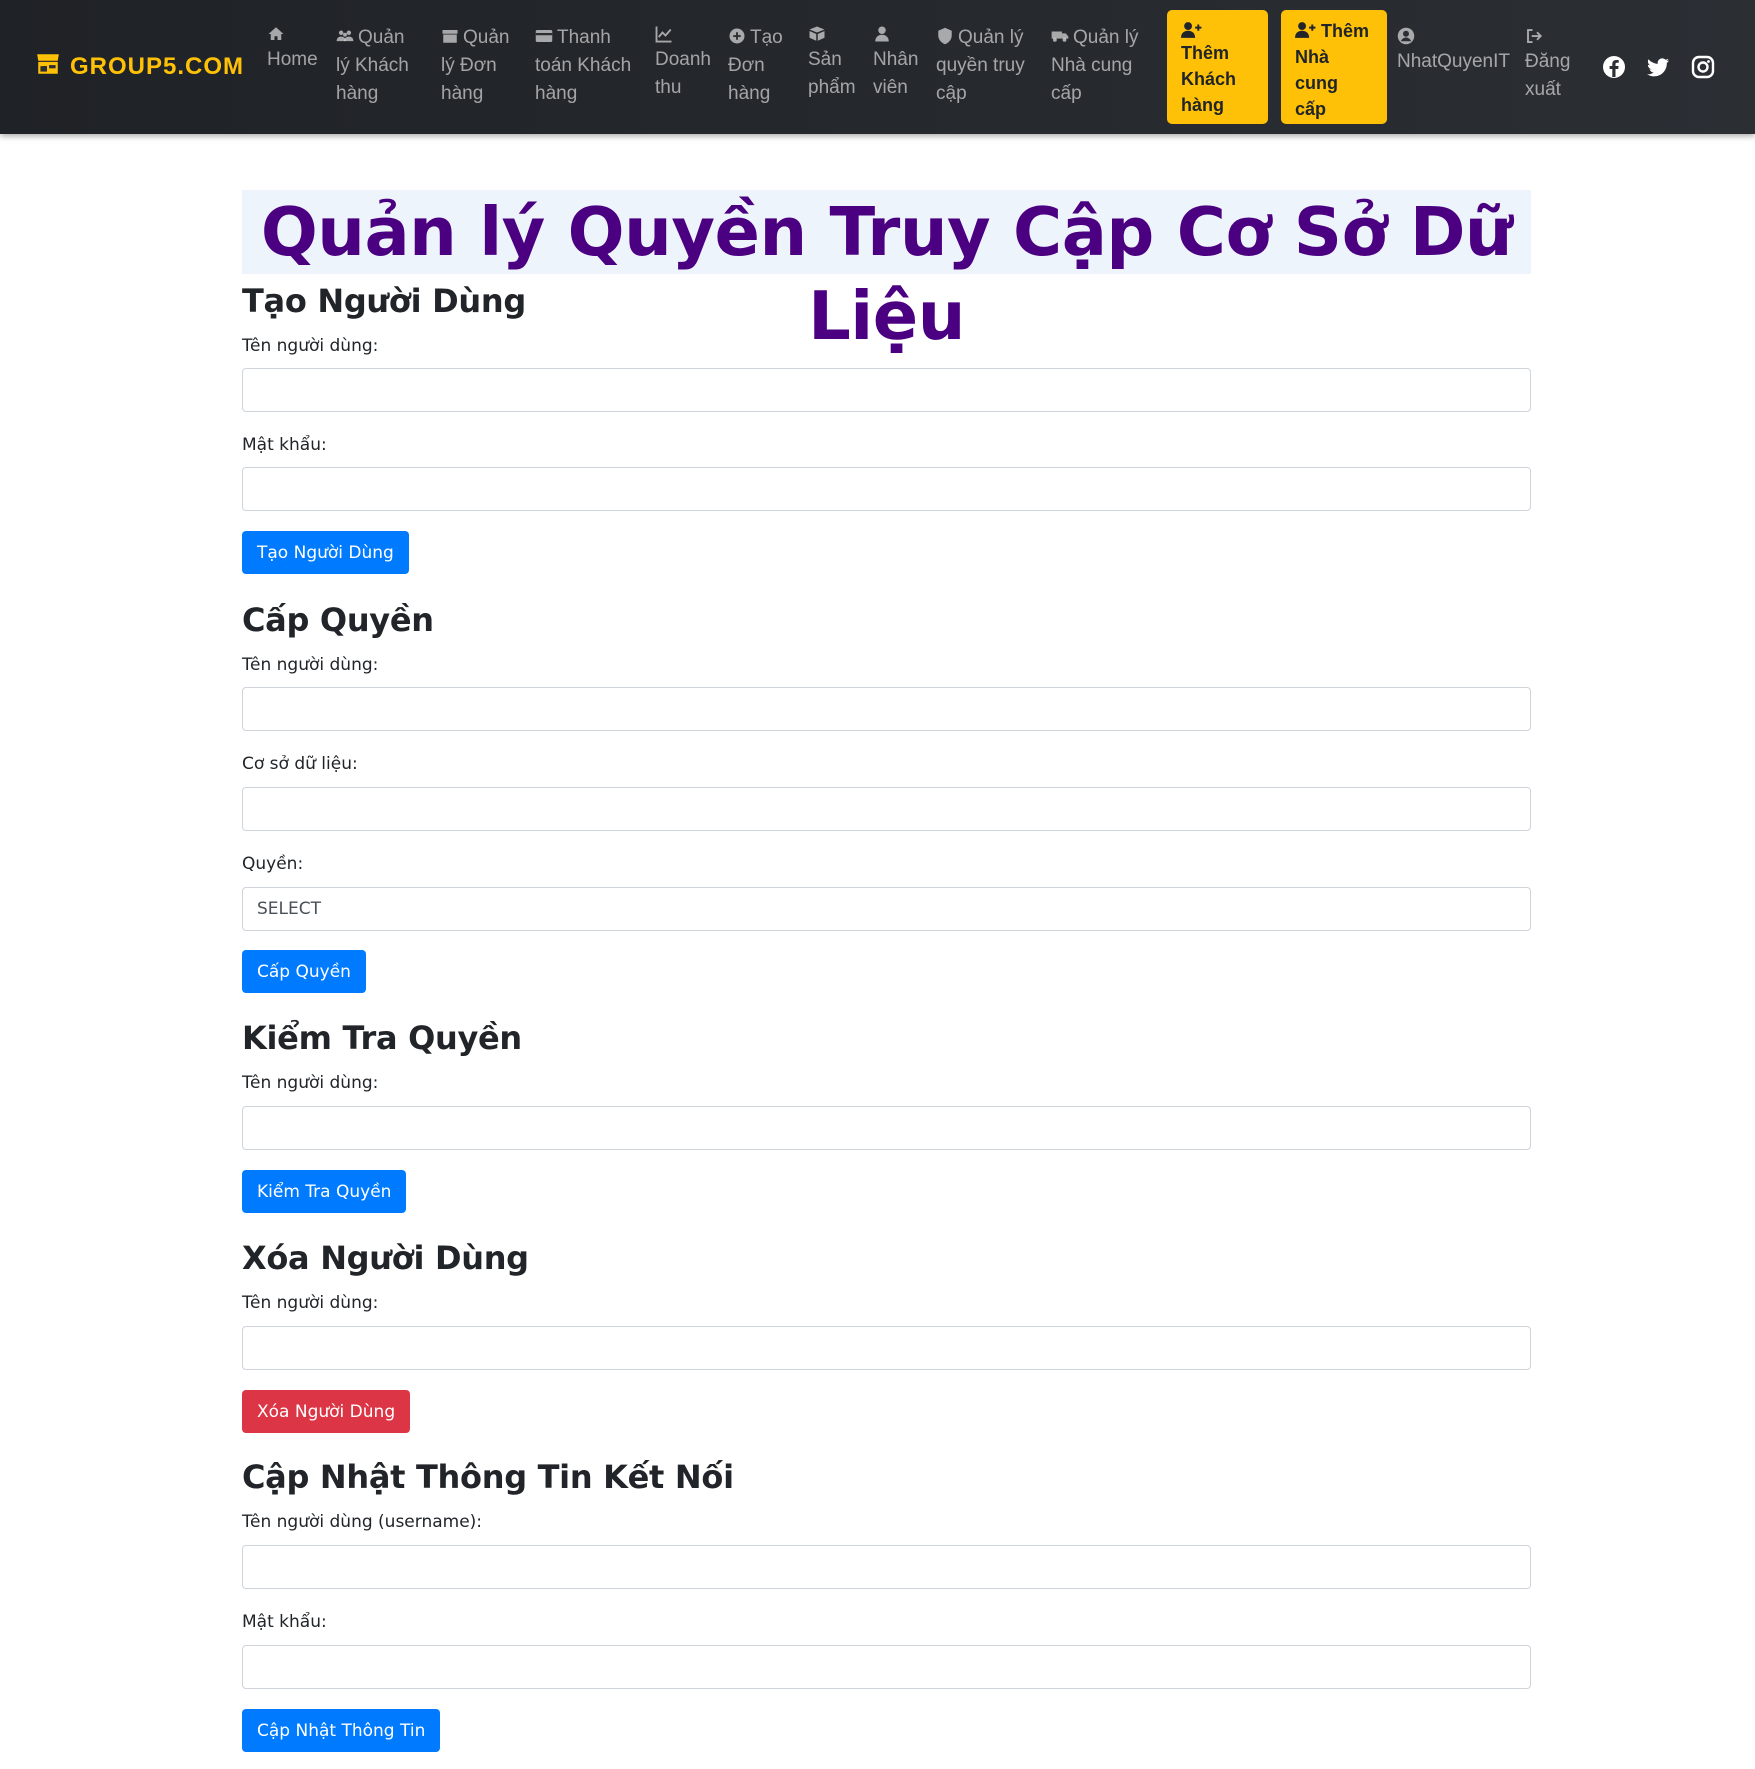  What do you see at coordinates (947, 37) in the screenshot?
I see `shield-icon` at bounding box center [947, 37].